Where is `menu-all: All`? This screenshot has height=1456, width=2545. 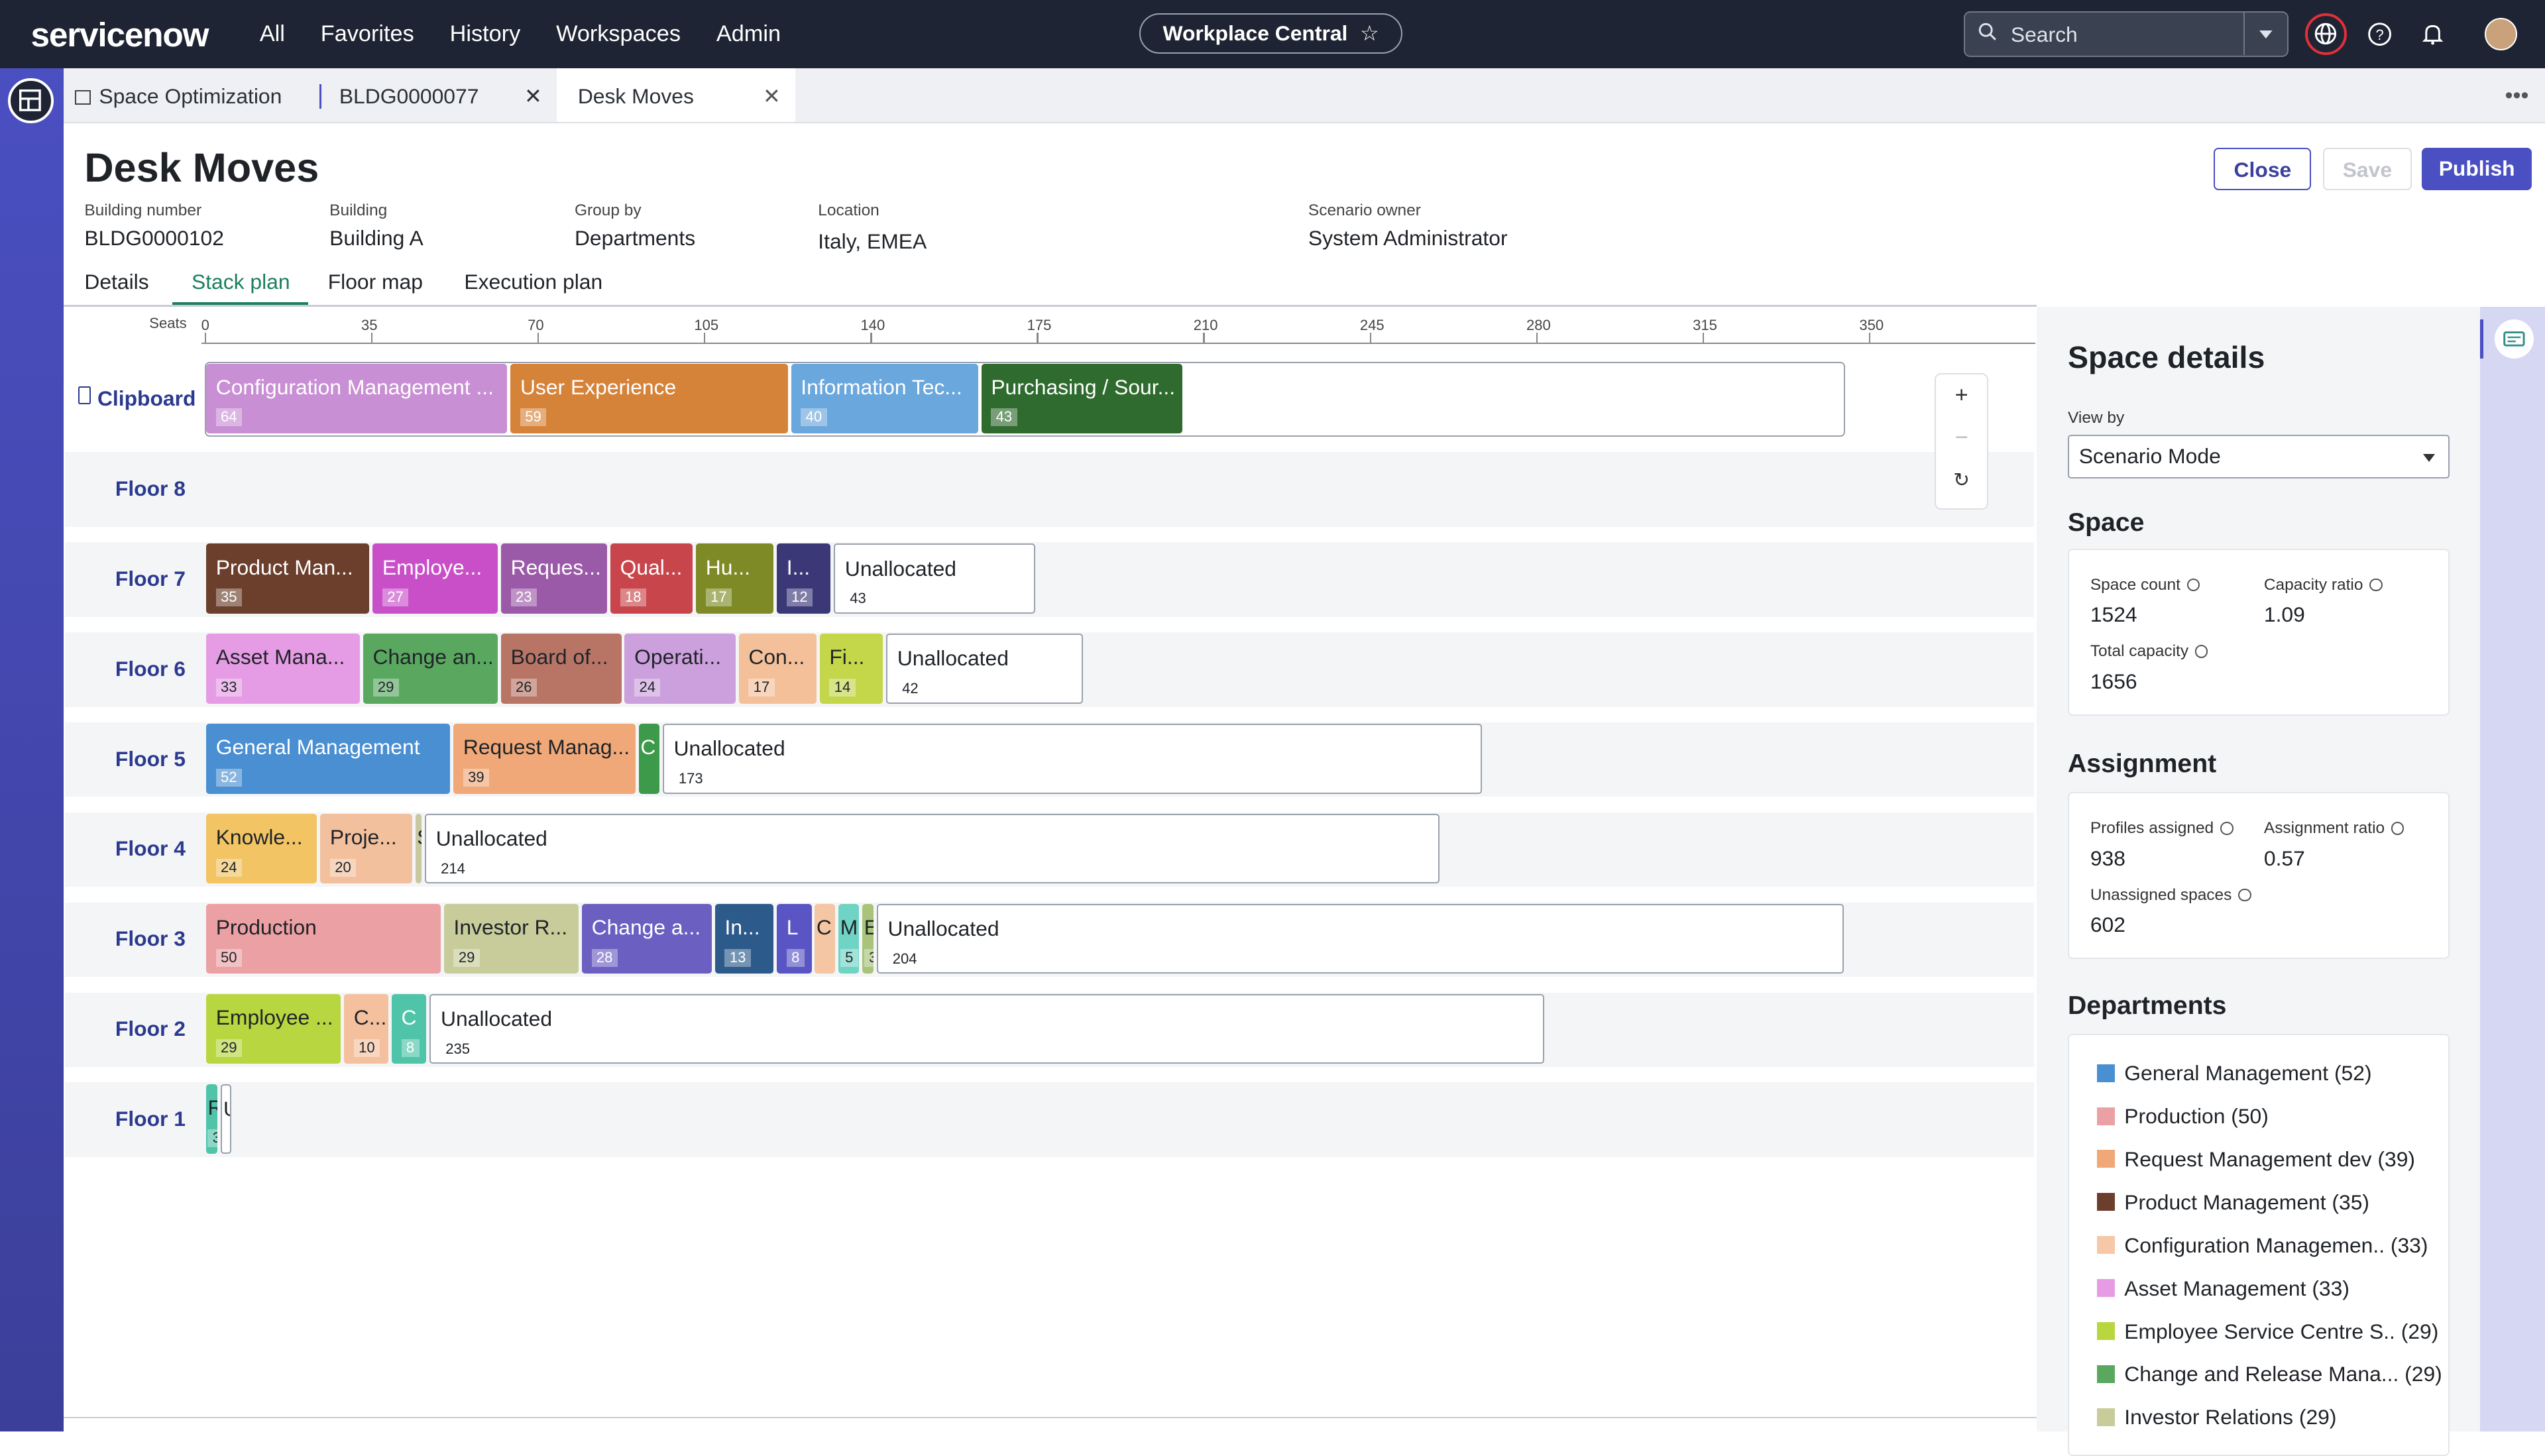
menu-all: All is located at coordinates (272, 34).